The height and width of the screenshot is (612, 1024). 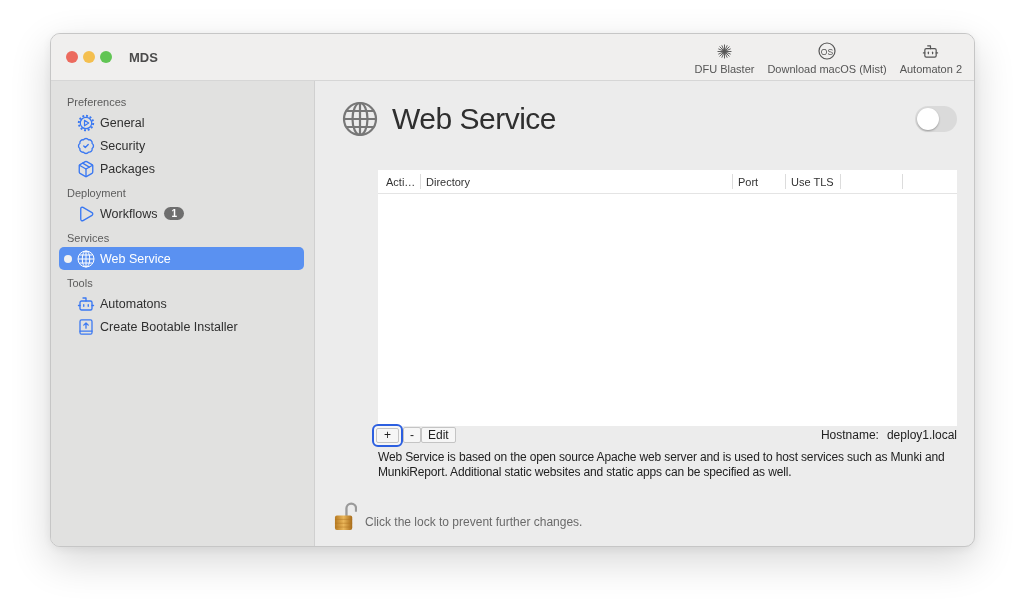 I want to click on play-icon, so click(x=86, y=213).